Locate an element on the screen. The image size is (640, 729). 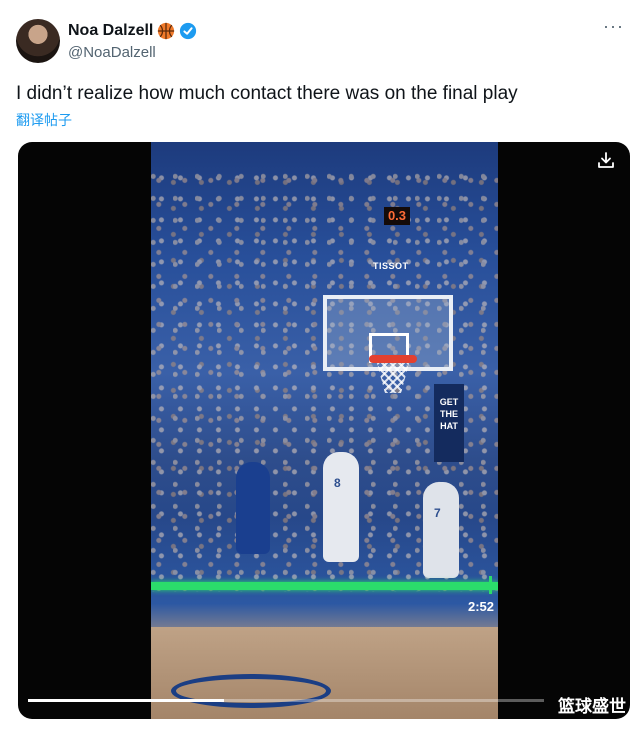
shot-clock: 0.3 is located at coordinates (397, 216).